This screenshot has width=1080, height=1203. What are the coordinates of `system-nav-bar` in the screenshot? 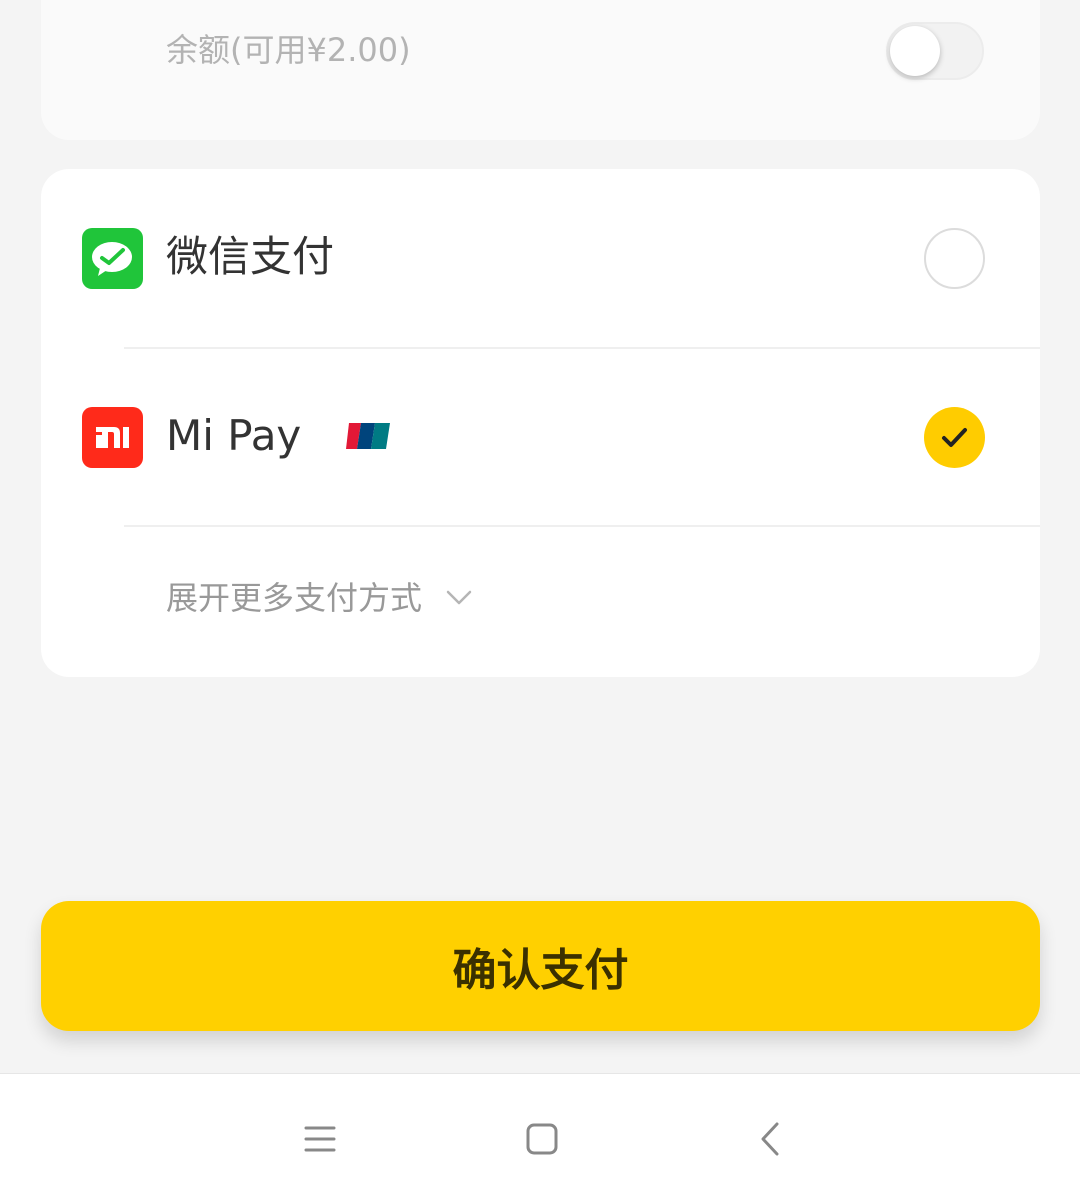 It's located at (540, 1138).